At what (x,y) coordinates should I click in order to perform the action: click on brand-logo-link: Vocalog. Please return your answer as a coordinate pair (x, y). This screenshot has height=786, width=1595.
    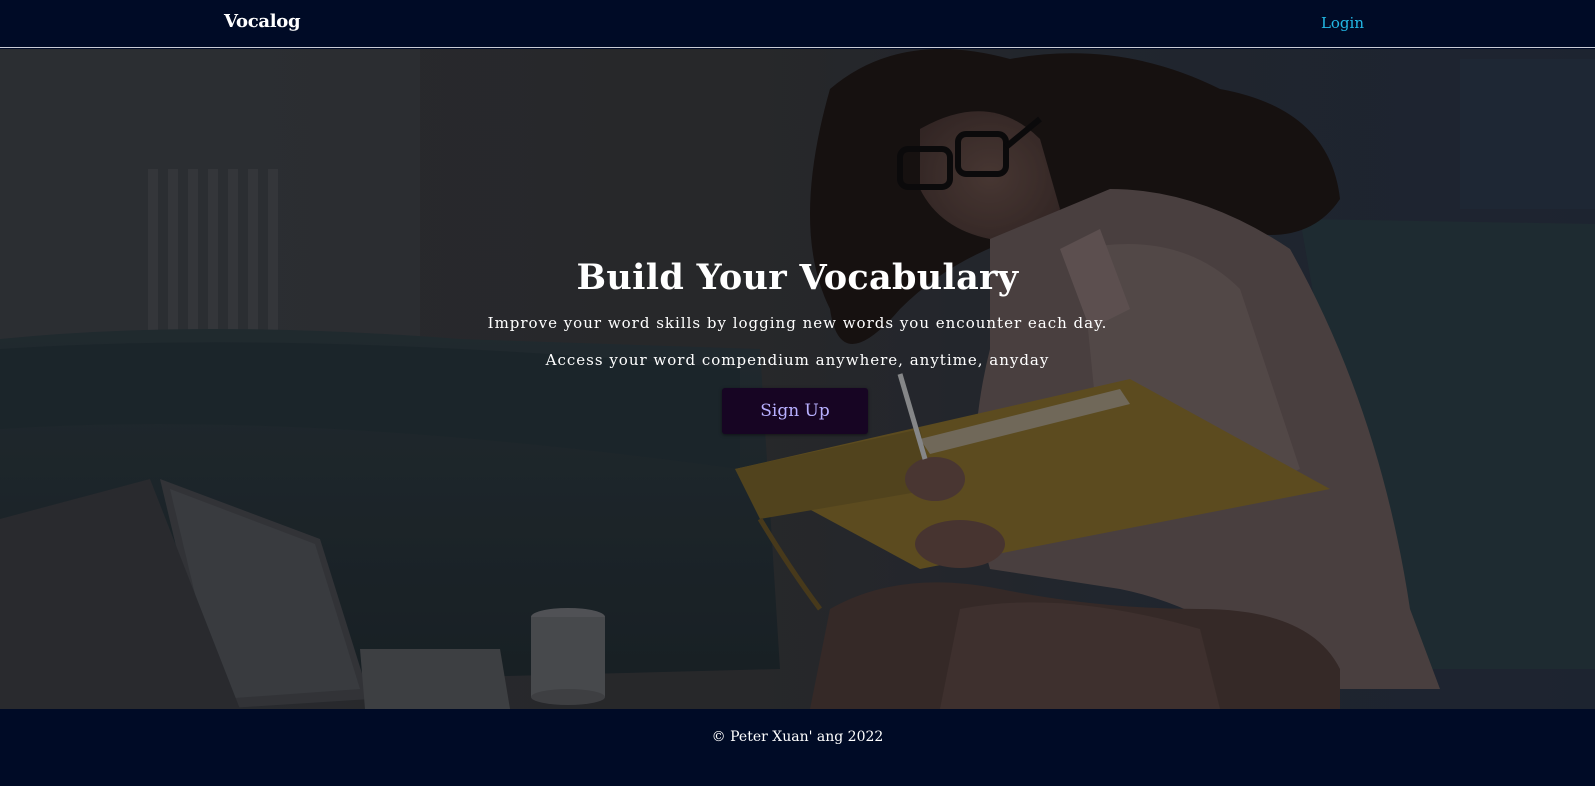
    Looking at the image, I should click on (262, 21).